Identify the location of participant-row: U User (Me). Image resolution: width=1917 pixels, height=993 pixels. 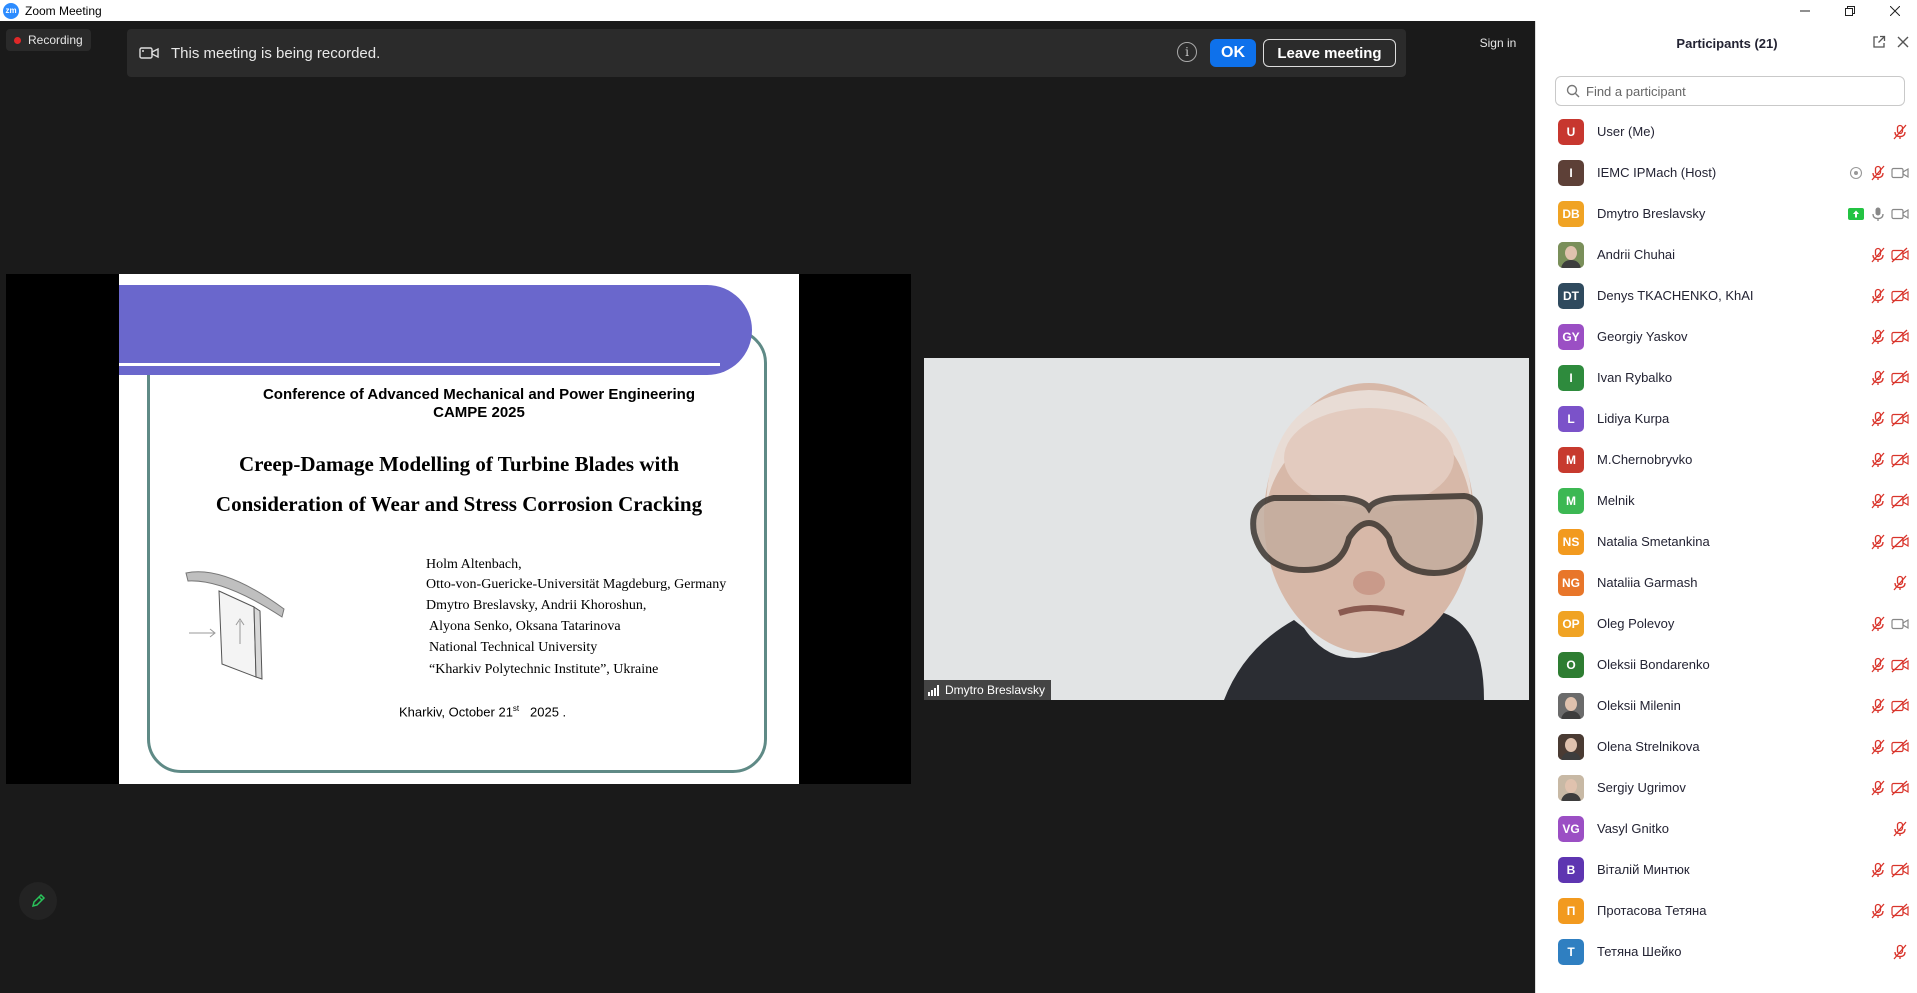
(1726, 131).